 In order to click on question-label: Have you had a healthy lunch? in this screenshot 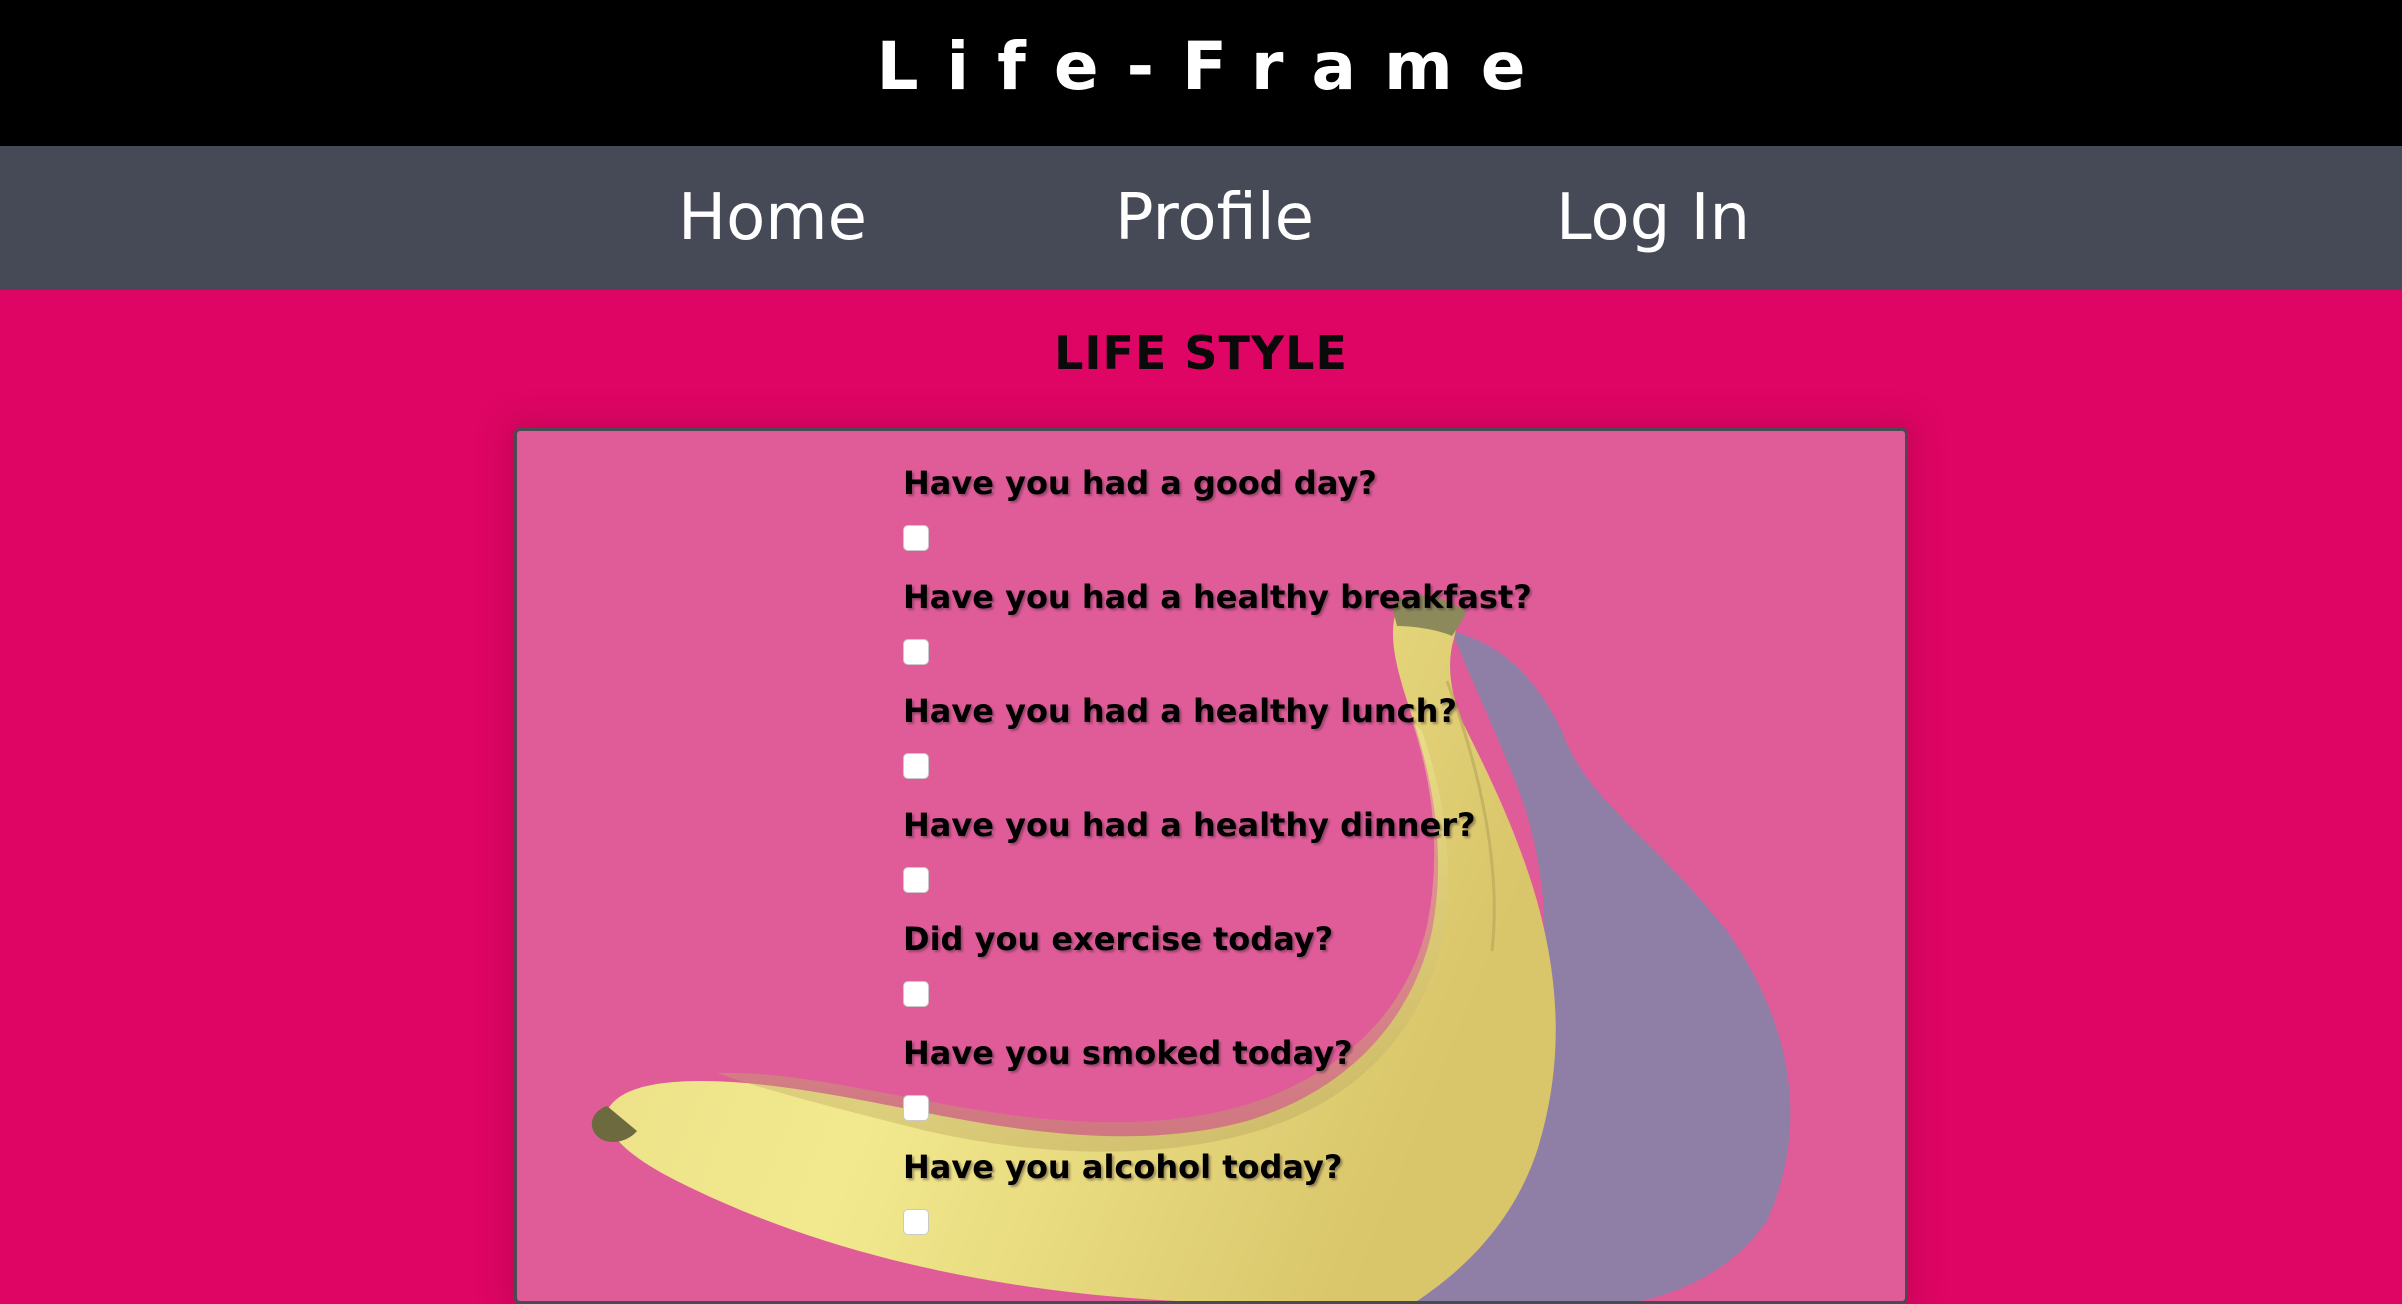, I will do `click(1180, 711)`.